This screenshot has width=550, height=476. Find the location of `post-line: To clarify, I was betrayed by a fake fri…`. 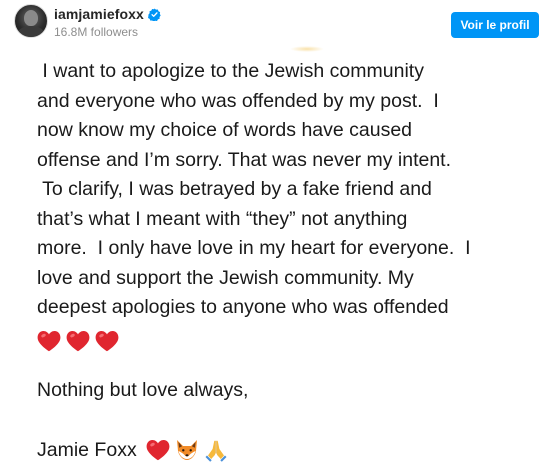

post-line: To clarify, I was betrayed by a fake fri… is located at coordinates (234, 189).